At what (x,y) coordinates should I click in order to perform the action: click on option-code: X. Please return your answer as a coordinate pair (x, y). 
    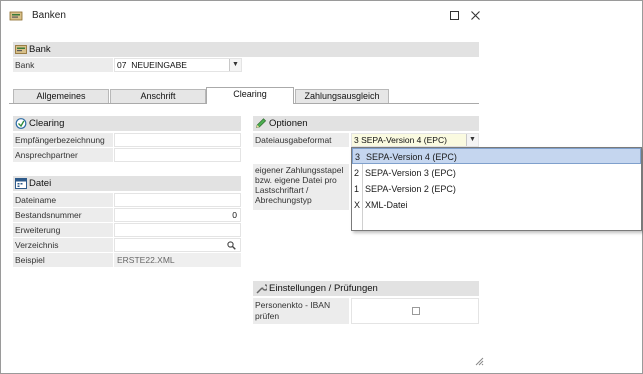
    Looking at the image, I should click on (357, 205).